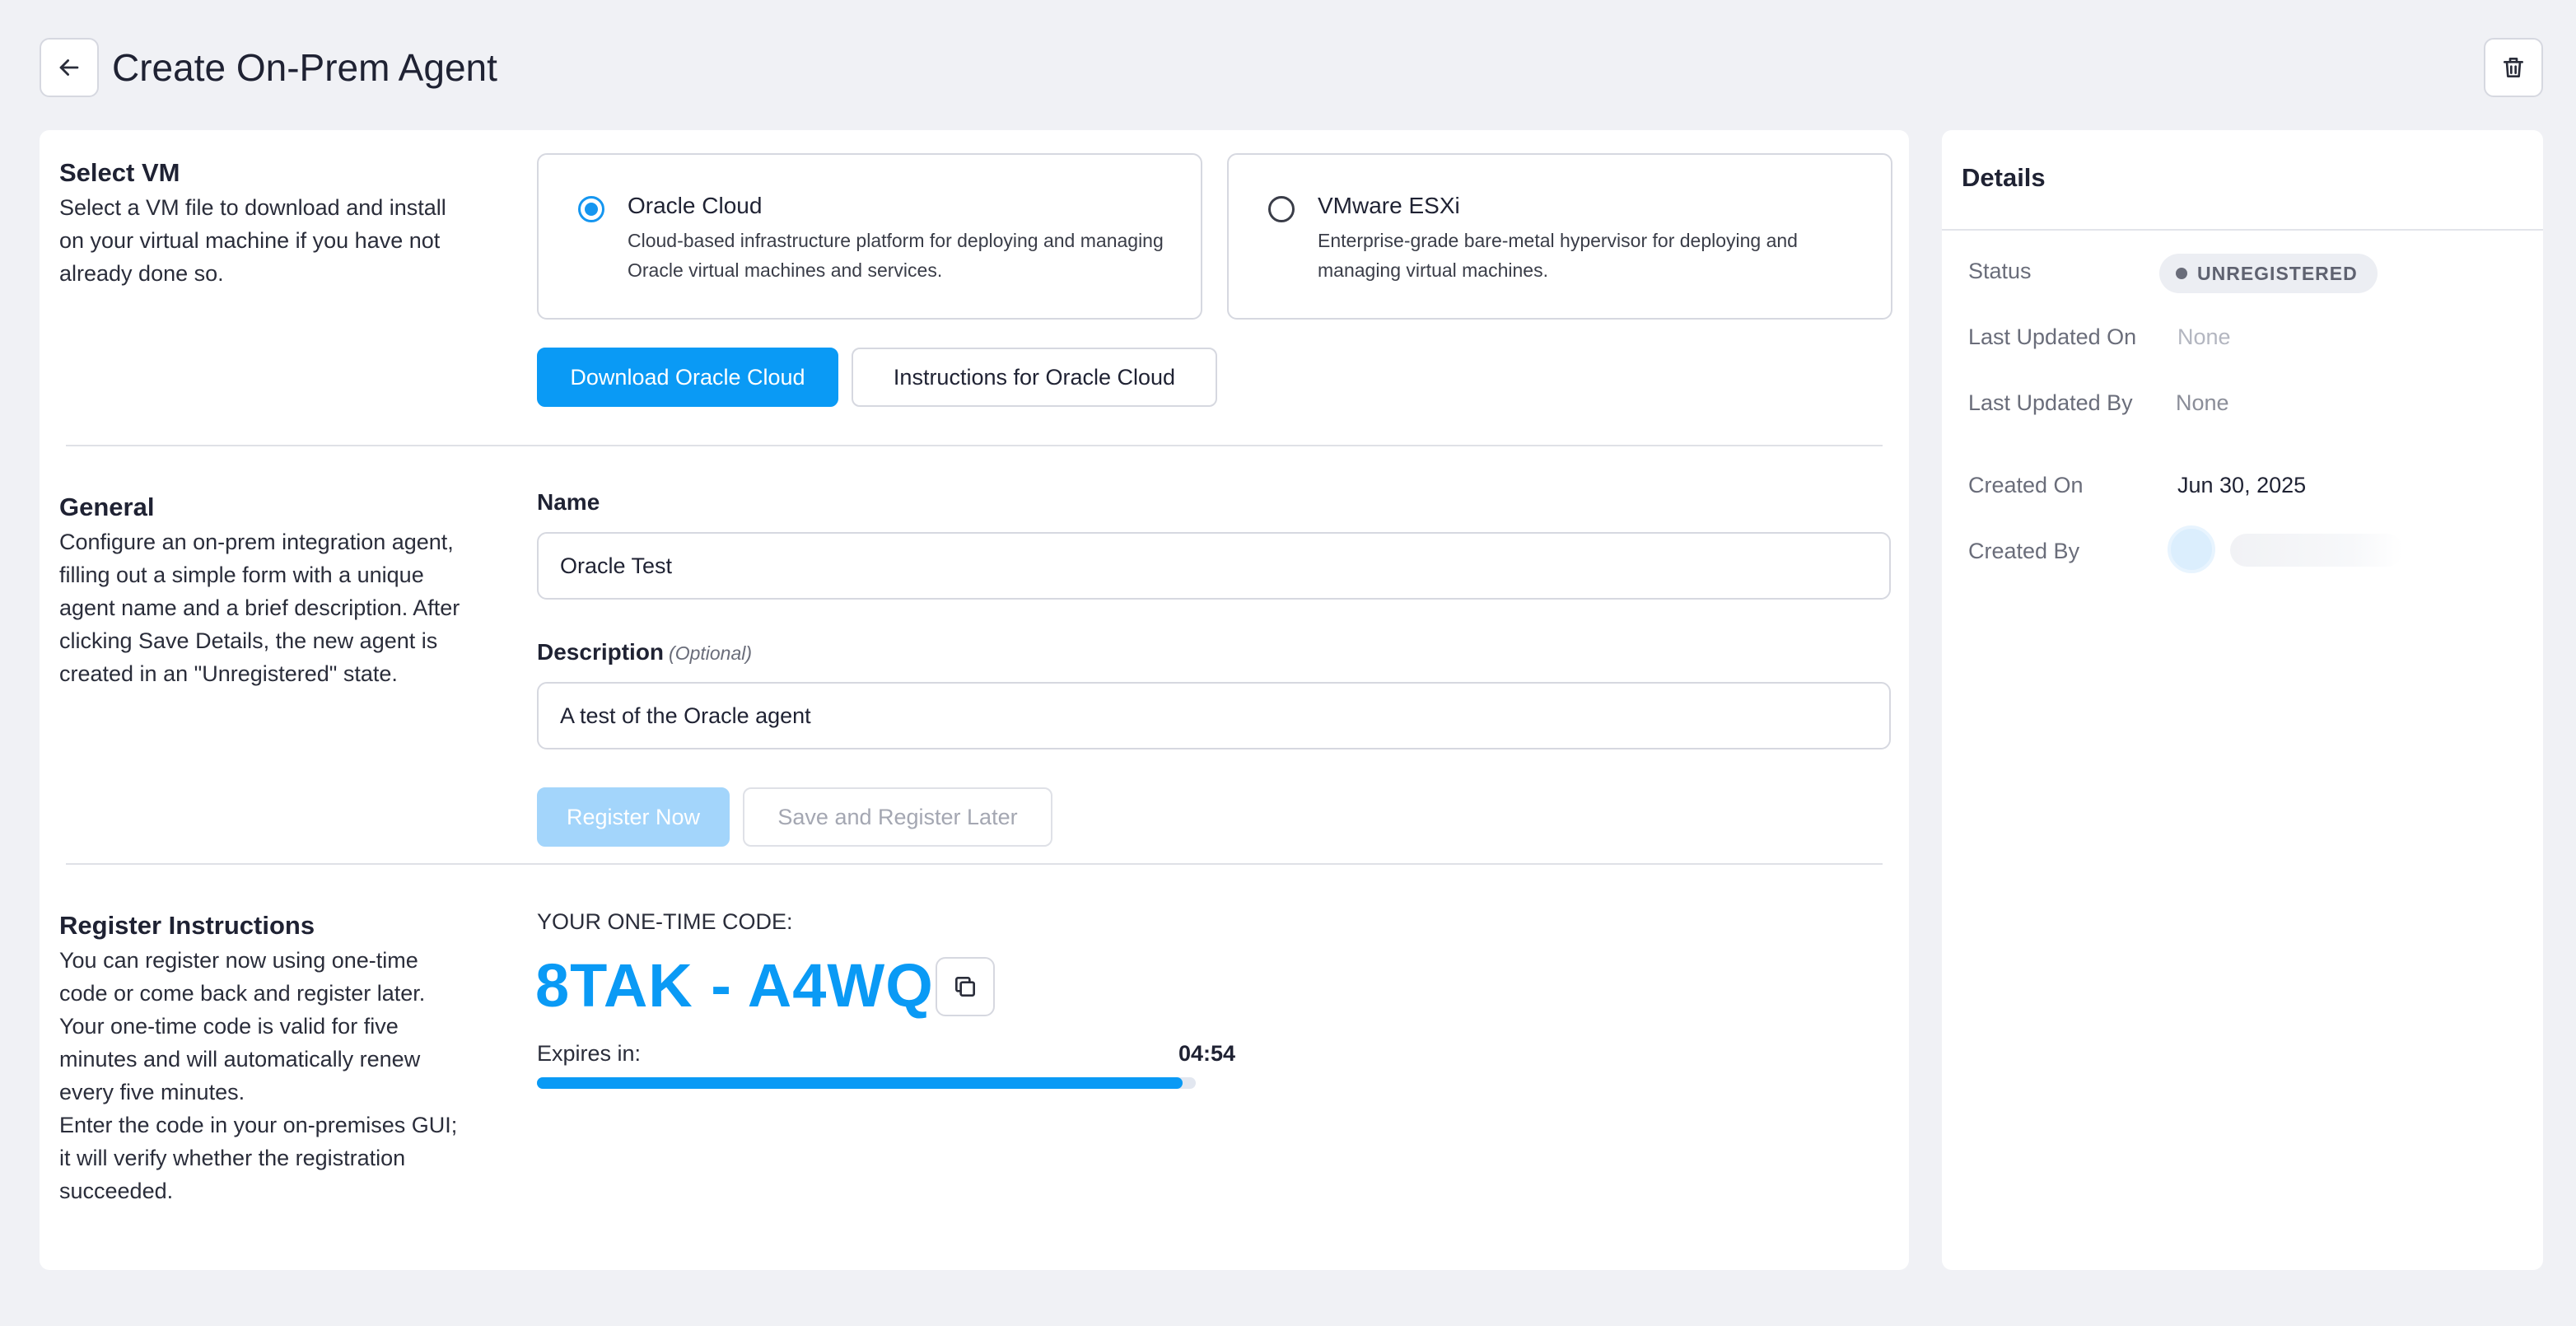 This screenshot has width=2576, height=1326. What do you see at coordinates (2191, 549) in the screenshot?
I see `avatar` at bounding box center [2191, 549].